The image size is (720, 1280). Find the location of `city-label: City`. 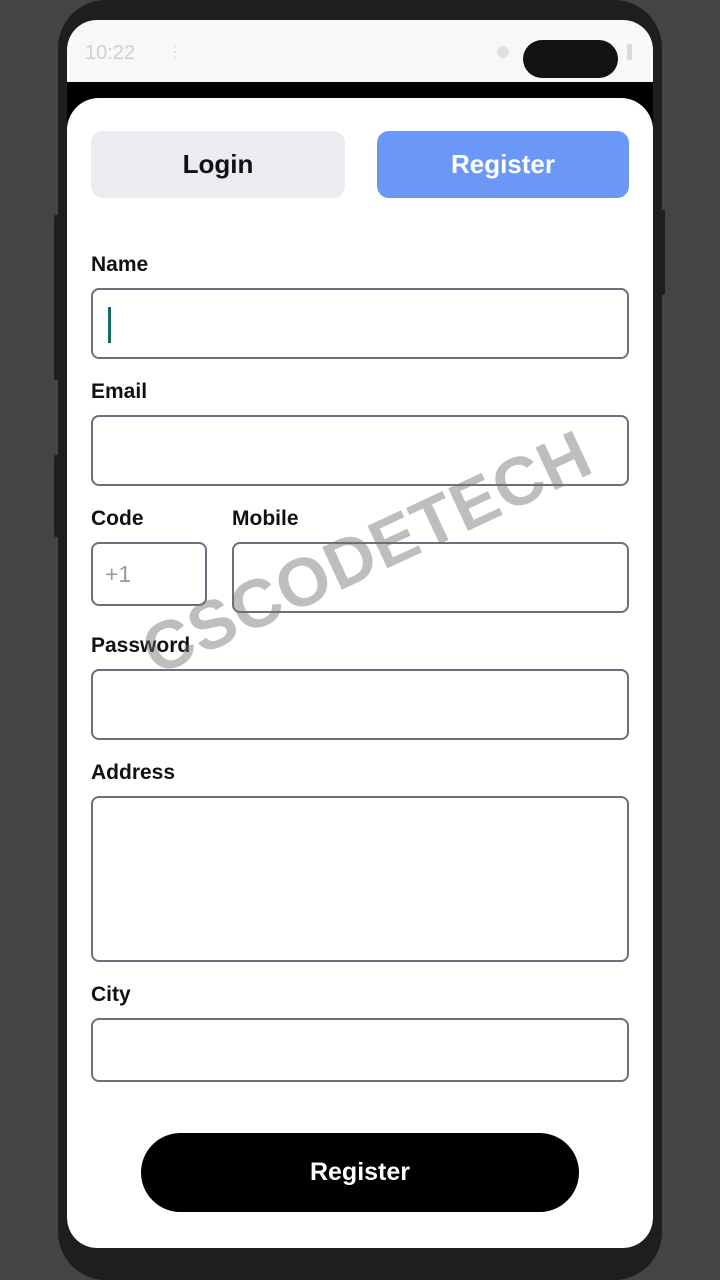

city-label: City is located at coordinates (111, 994).